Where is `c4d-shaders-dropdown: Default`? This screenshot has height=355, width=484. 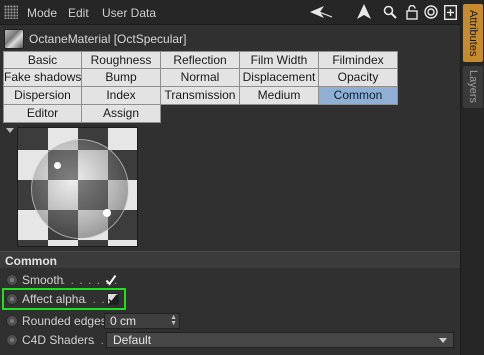
c4d-shaders-dropdown: Default is located at coordinates (280, 340).